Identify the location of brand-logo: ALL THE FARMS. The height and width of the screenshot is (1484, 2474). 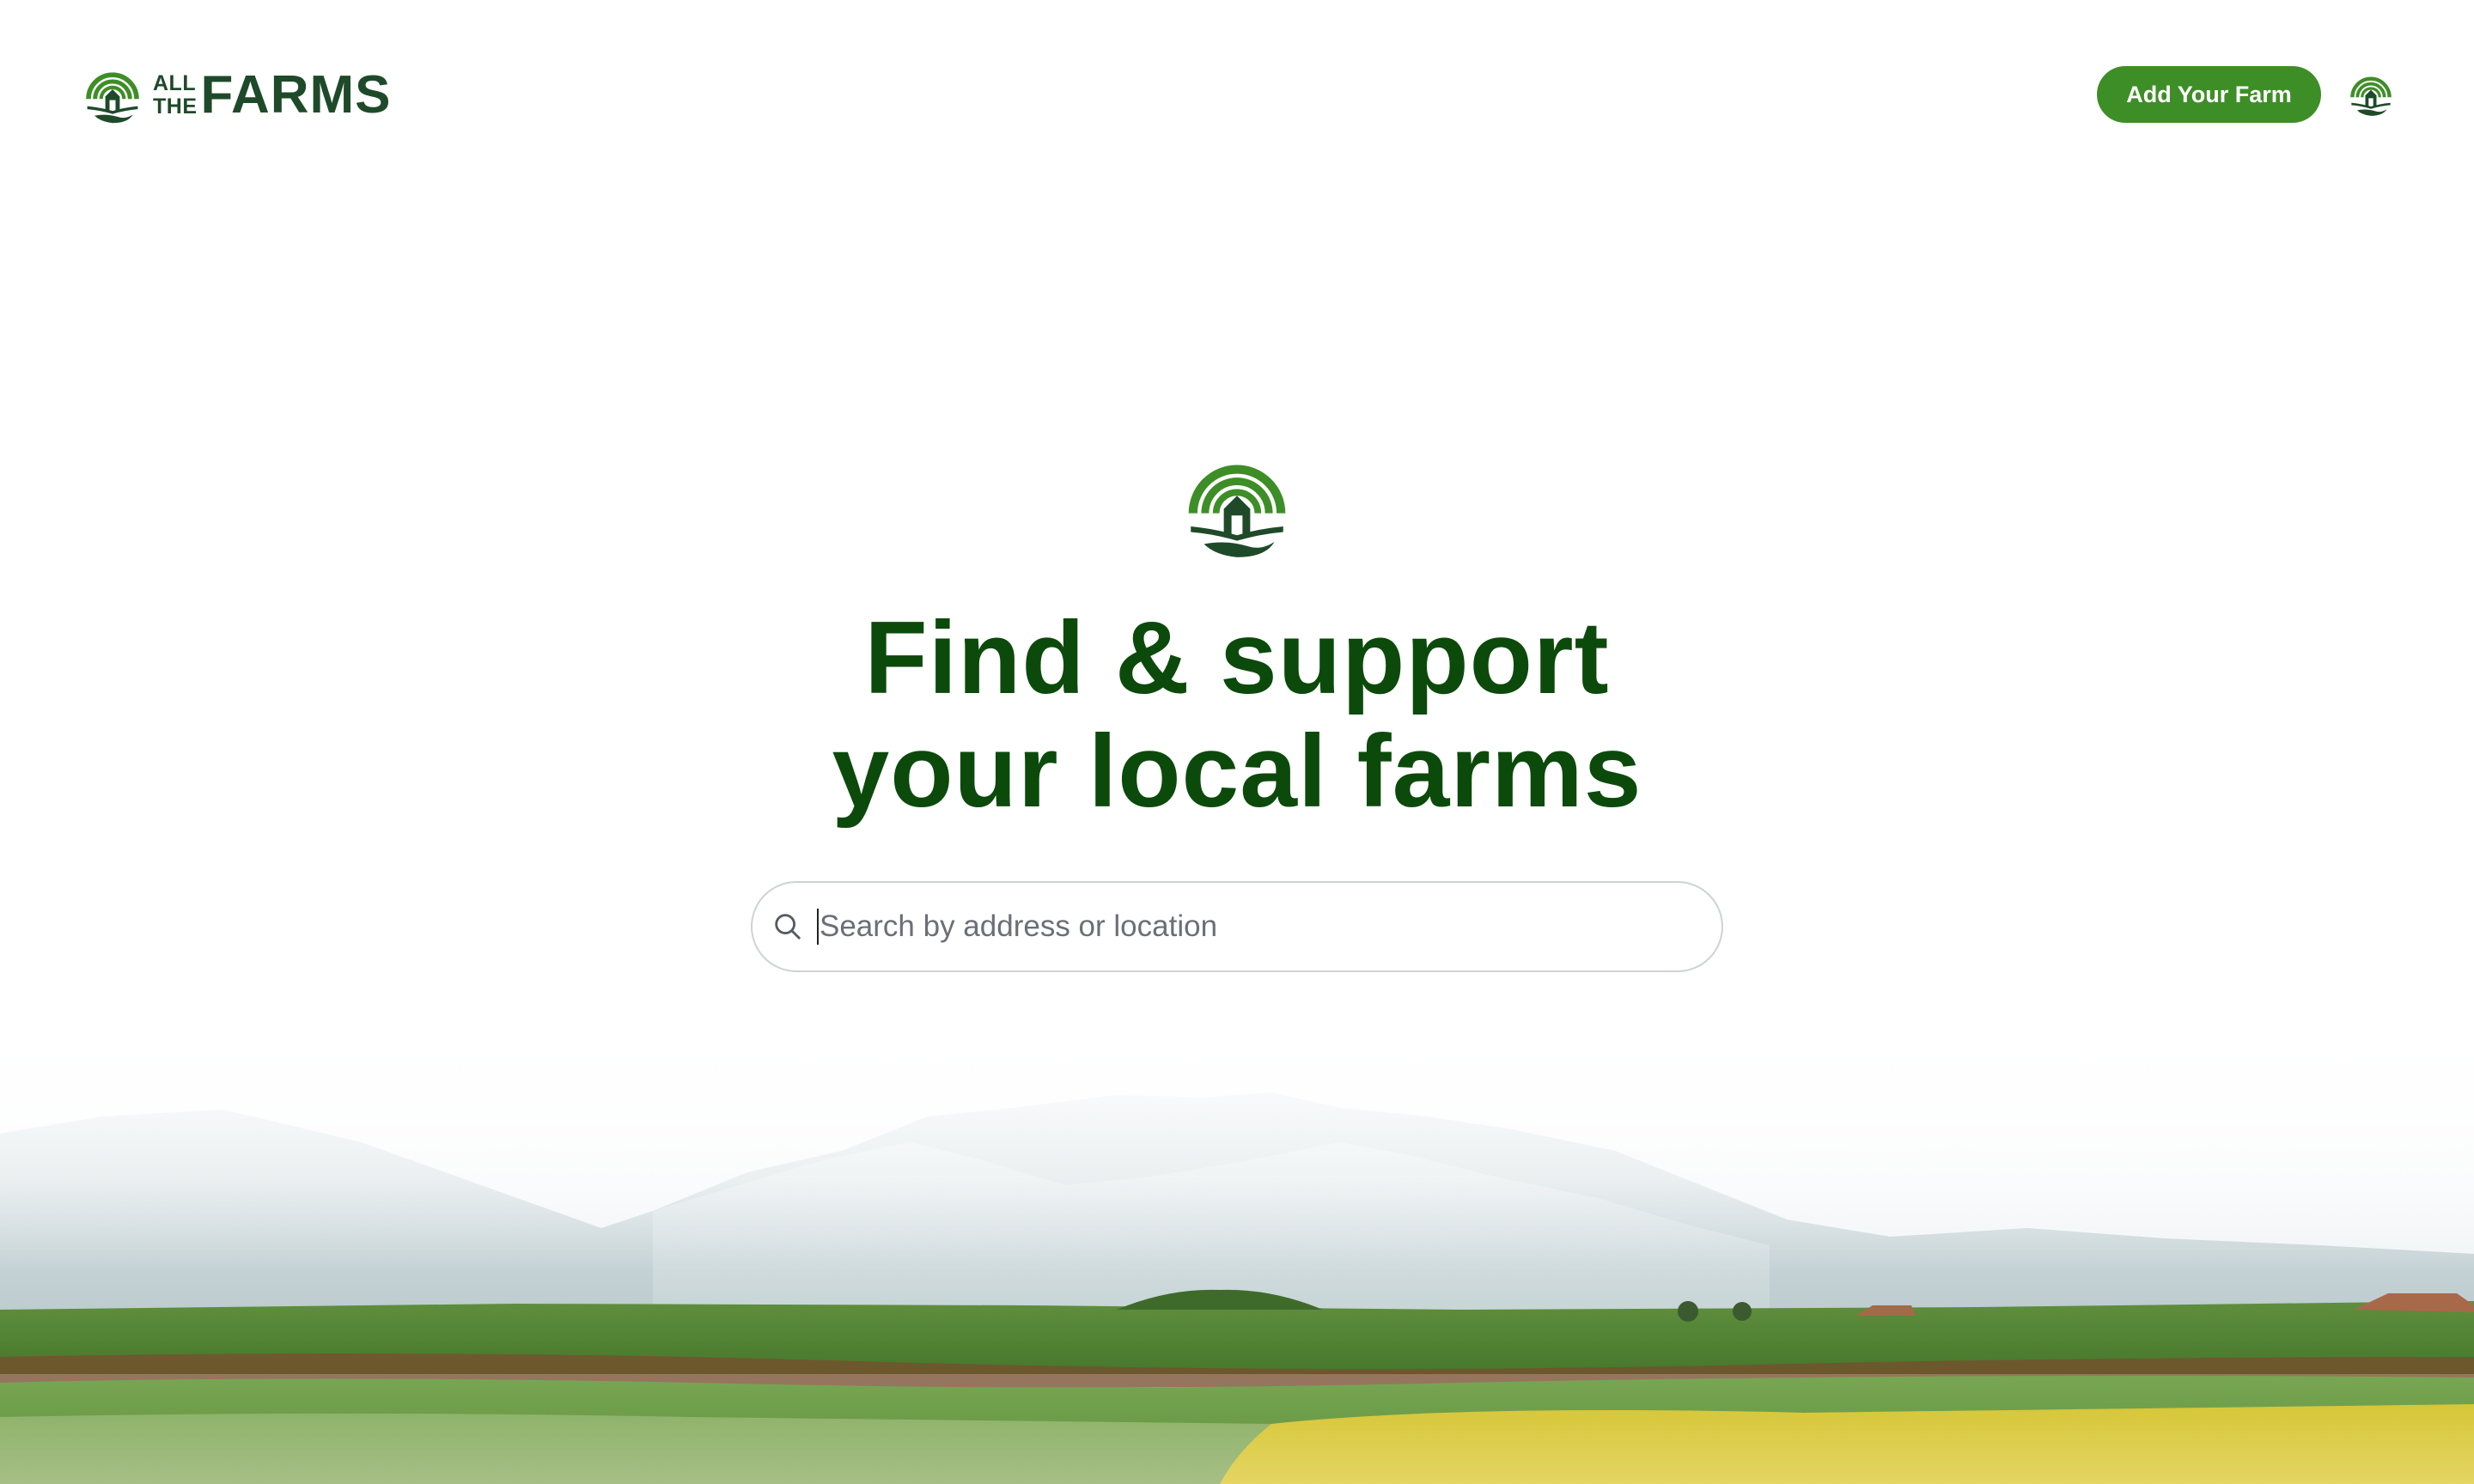
(237, 95).